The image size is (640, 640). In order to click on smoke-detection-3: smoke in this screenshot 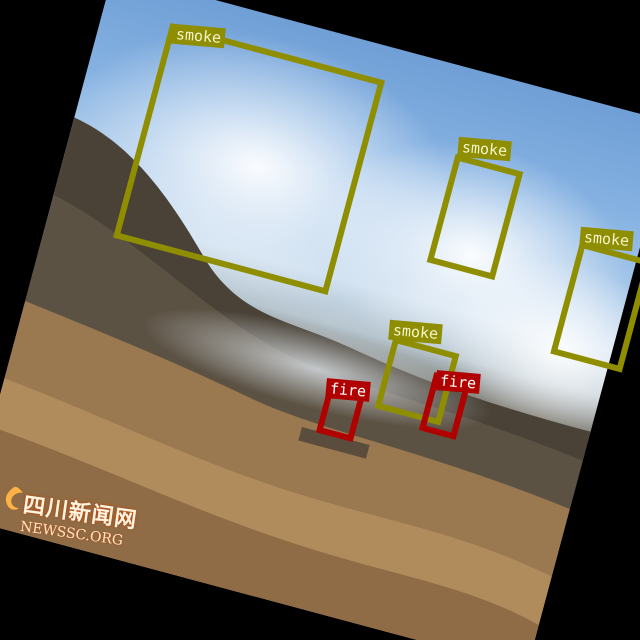, I will do `click(595, 299)`.